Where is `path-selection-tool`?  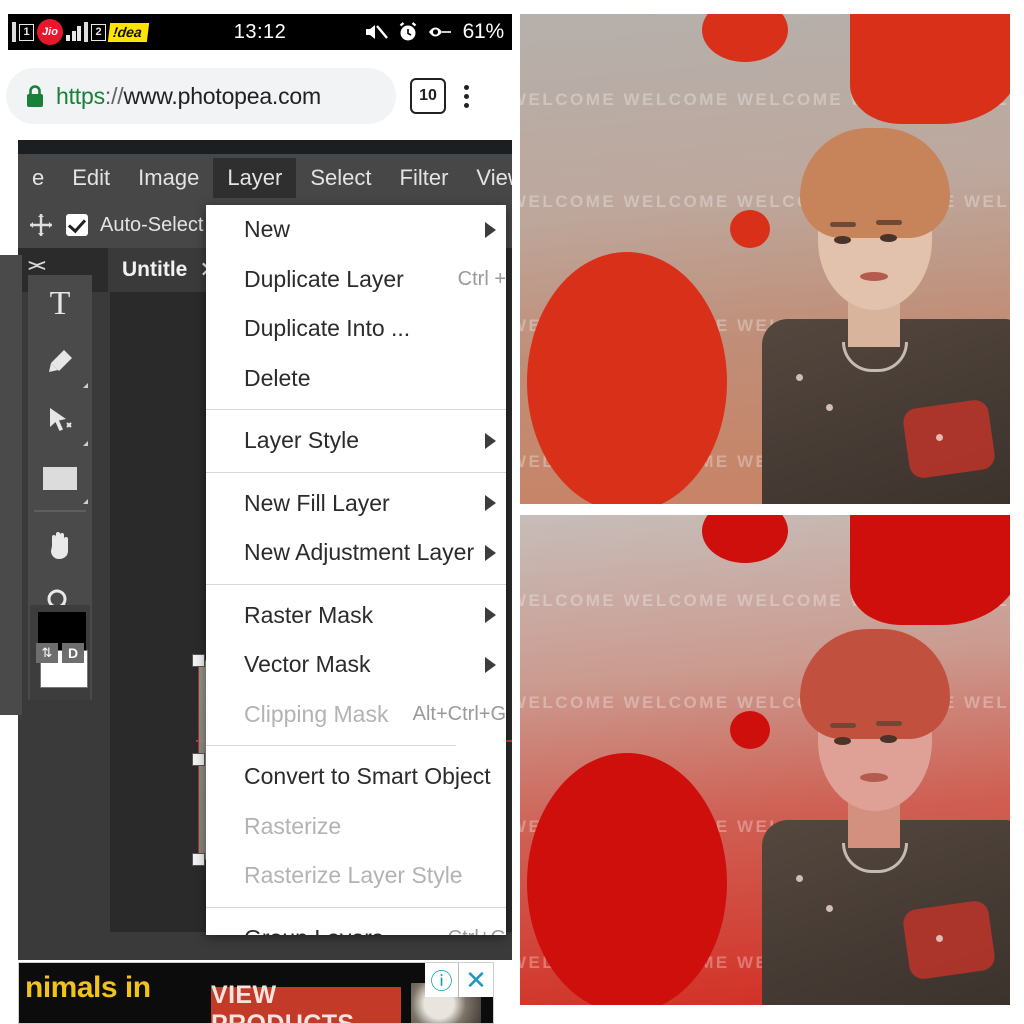
path-selection-tool is located at coordinates (60, 420).